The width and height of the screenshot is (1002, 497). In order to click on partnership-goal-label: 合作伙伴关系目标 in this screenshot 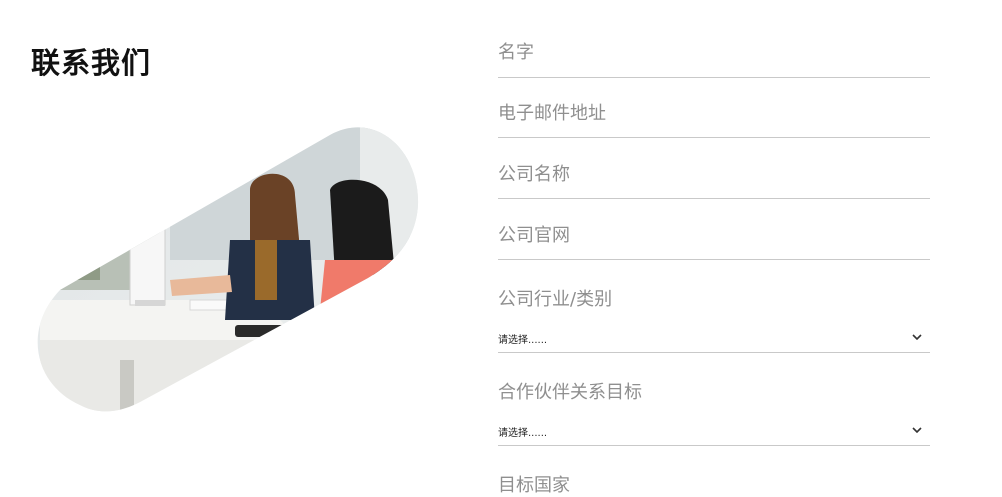, I will do `click(570, 392)`.